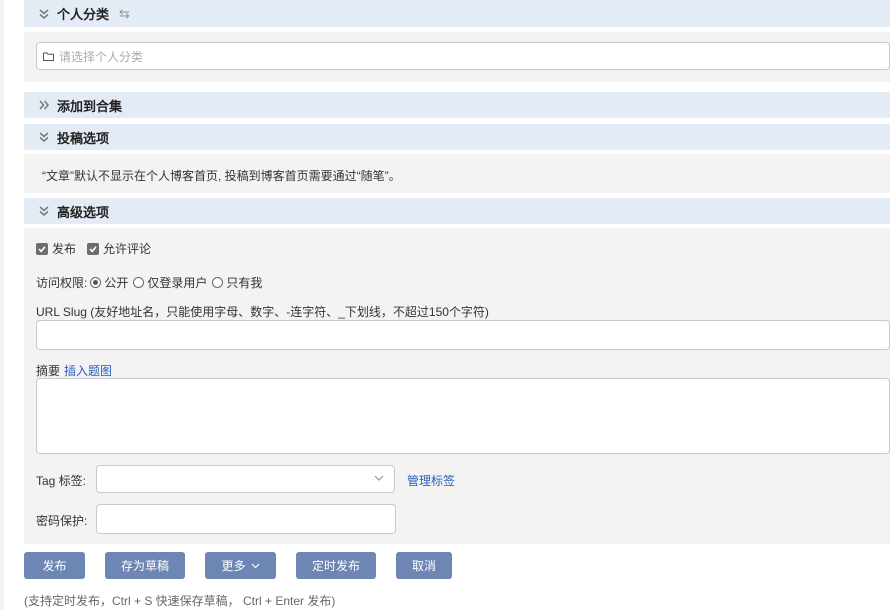  What do you see at coordinates (457, 173) in the screenshot?
I see `submission-body: “文章”默认不显示在个人博客首页, 投稿到博客首页需要通过“随笔”。` at bounding box center [457, 173].